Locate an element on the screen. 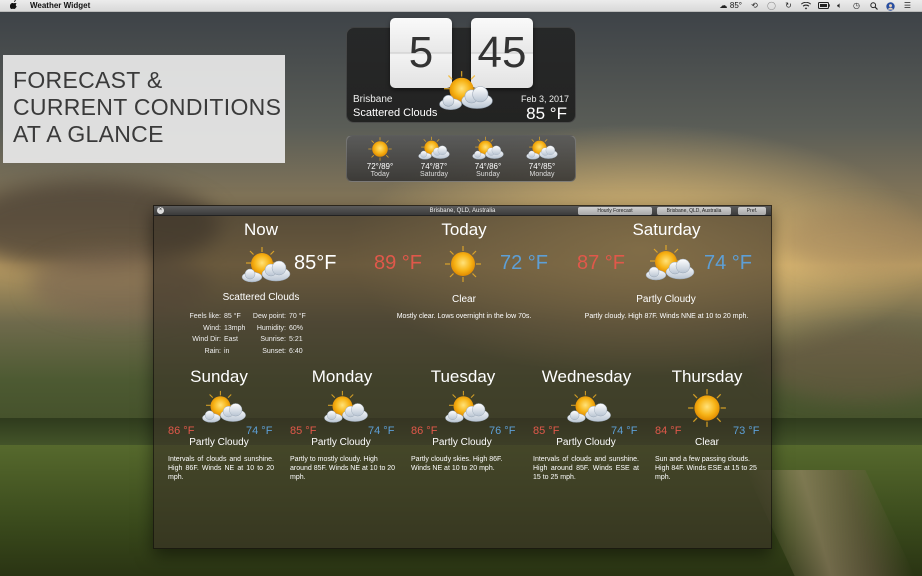 The height and width of the screenshot is (576, 922). saturday-heading: Saturday is located at coordinates (666, 229).